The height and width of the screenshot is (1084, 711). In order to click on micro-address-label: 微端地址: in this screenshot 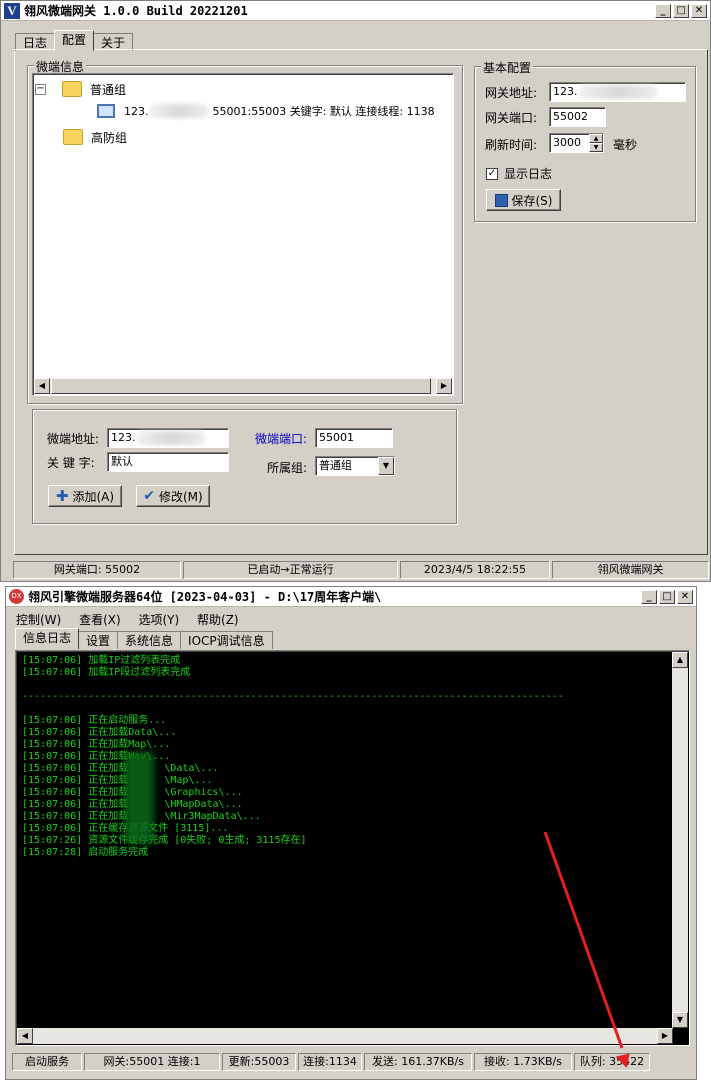, I will do `click(73, 439)`.